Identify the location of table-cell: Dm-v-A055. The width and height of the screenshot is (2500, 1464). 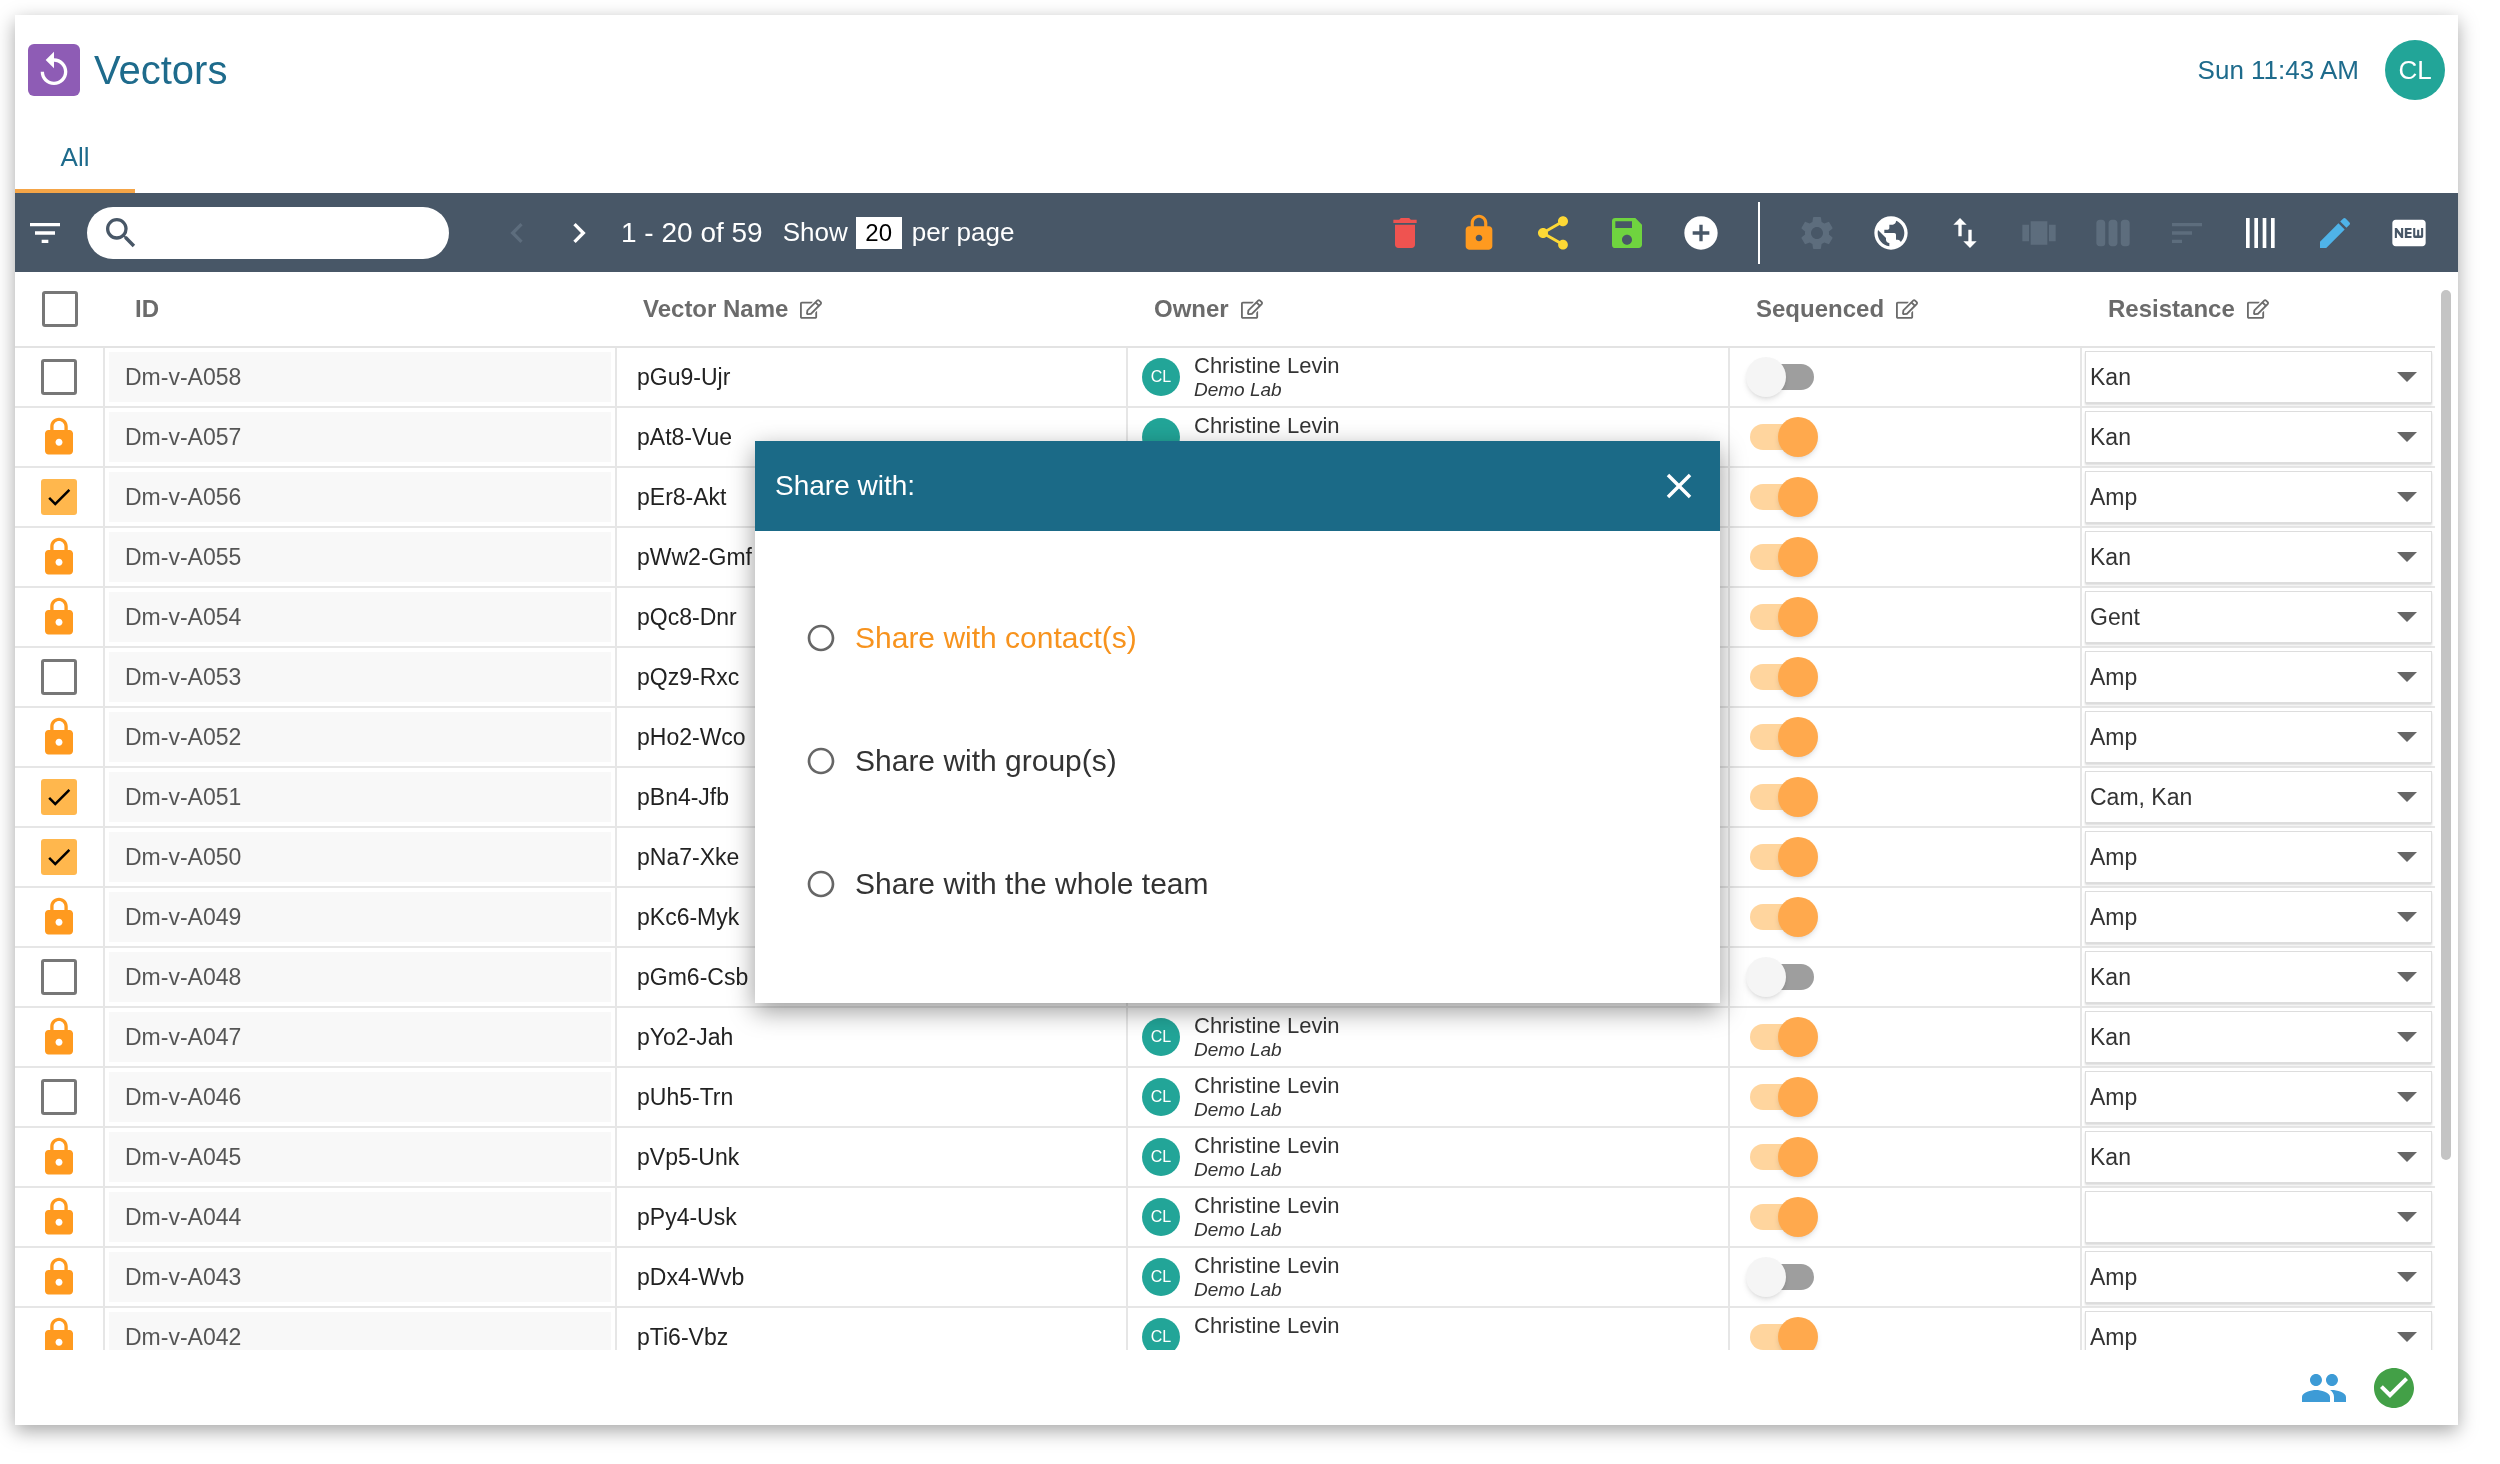
(360, 557).